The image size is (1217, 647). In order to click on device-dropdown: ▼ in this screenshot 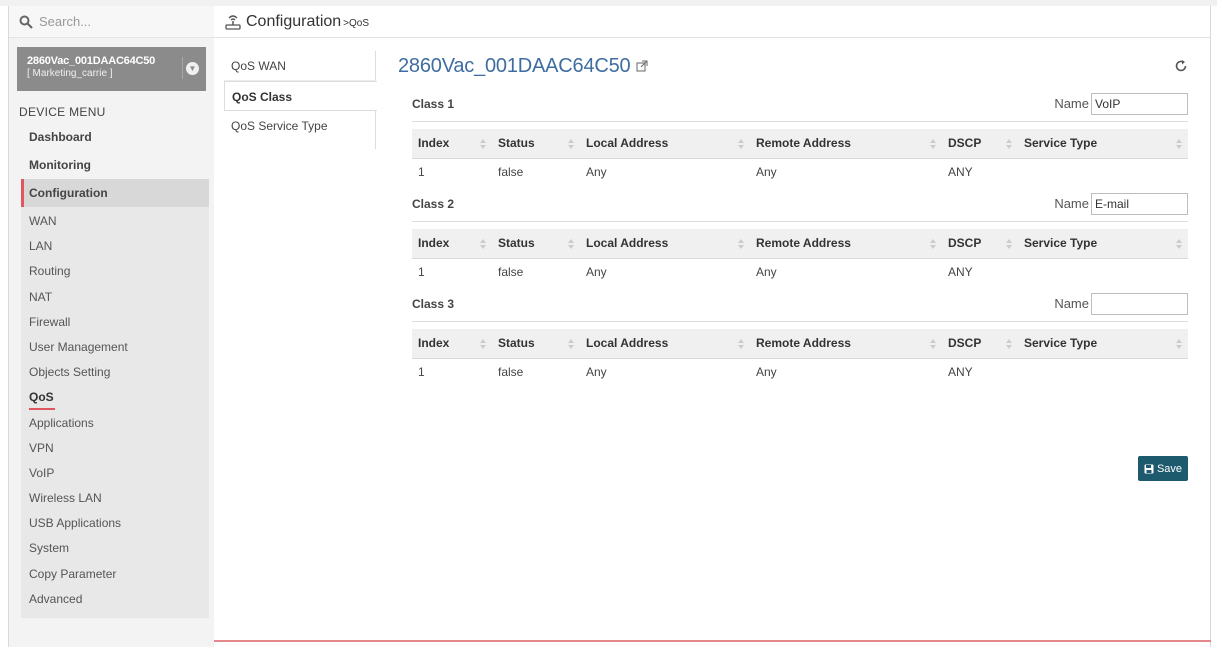, I will do `click(192, 68)`.